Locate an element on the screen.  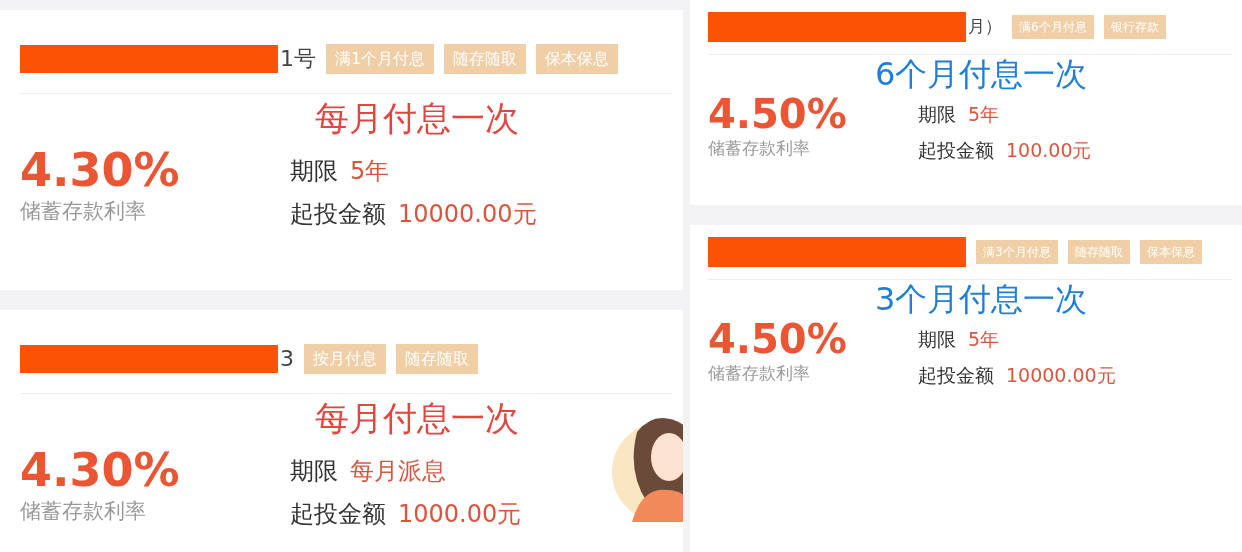
min-amount-value: 1000.00元 is located at coordinates (460, 514).